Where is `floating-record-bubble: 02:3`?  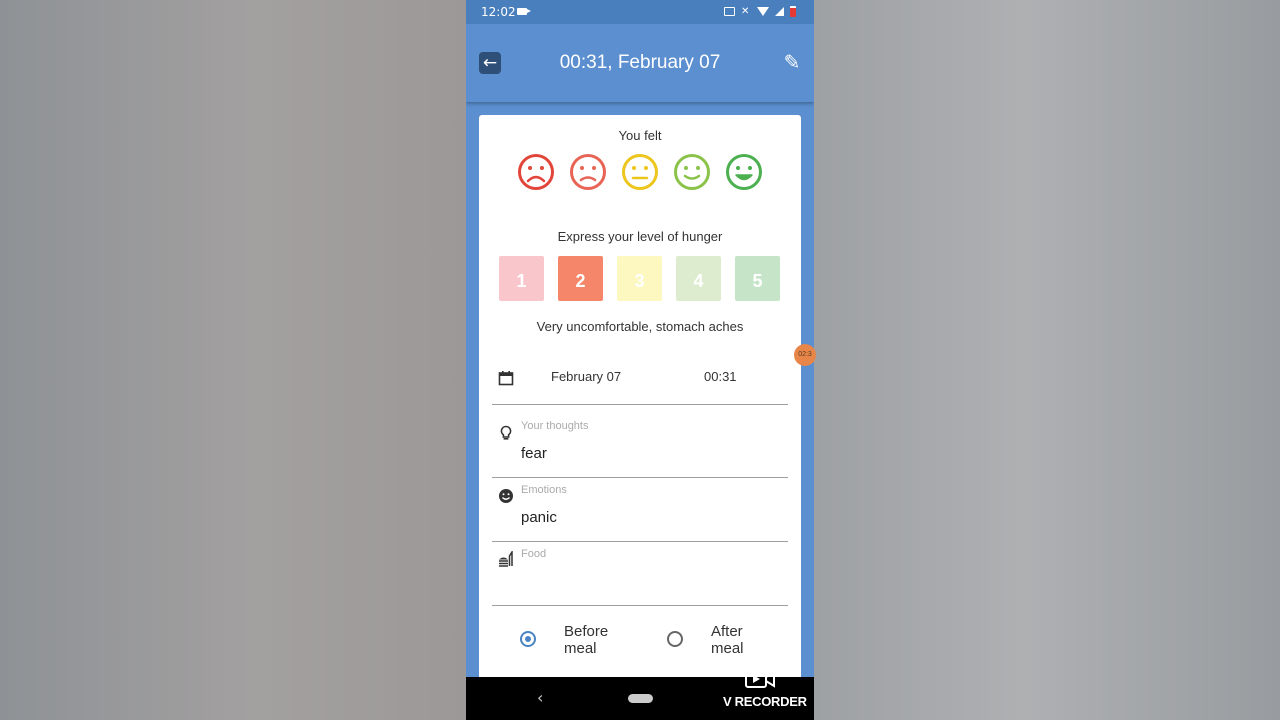
floating-record-bubble: 02:3 is located at coordinates (805, 355).